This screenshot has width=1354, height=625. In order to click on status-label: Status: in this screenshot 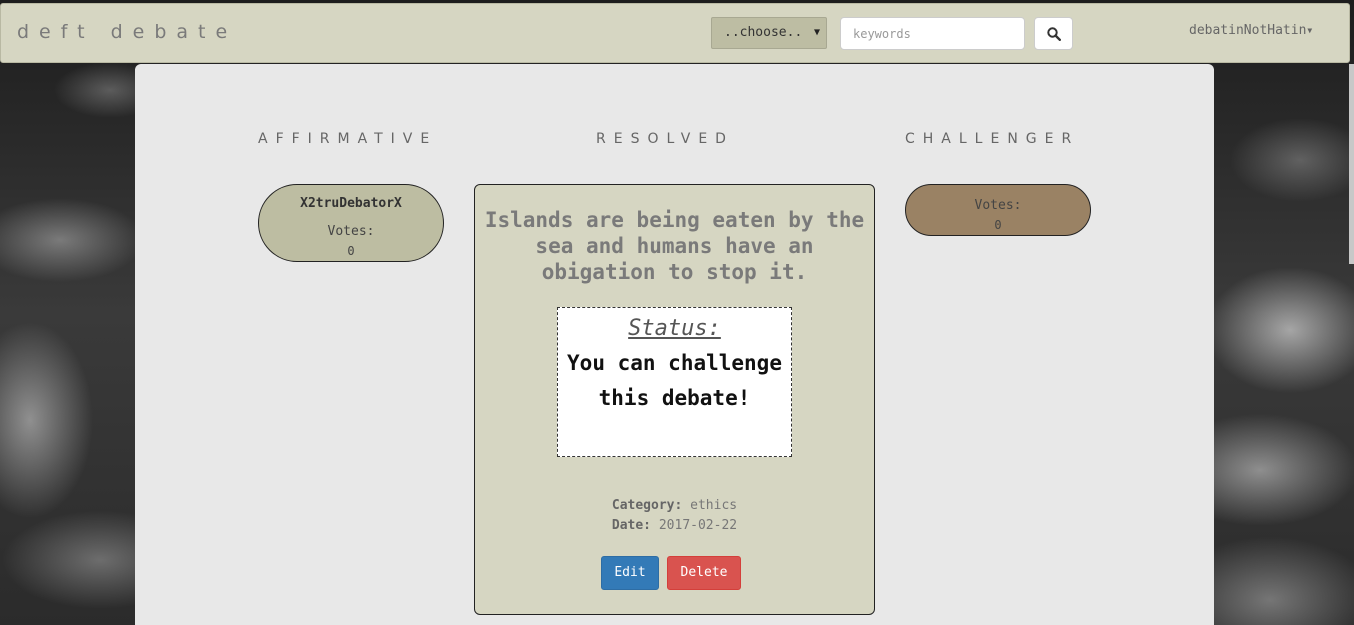, I will do `click(674, 328)`.